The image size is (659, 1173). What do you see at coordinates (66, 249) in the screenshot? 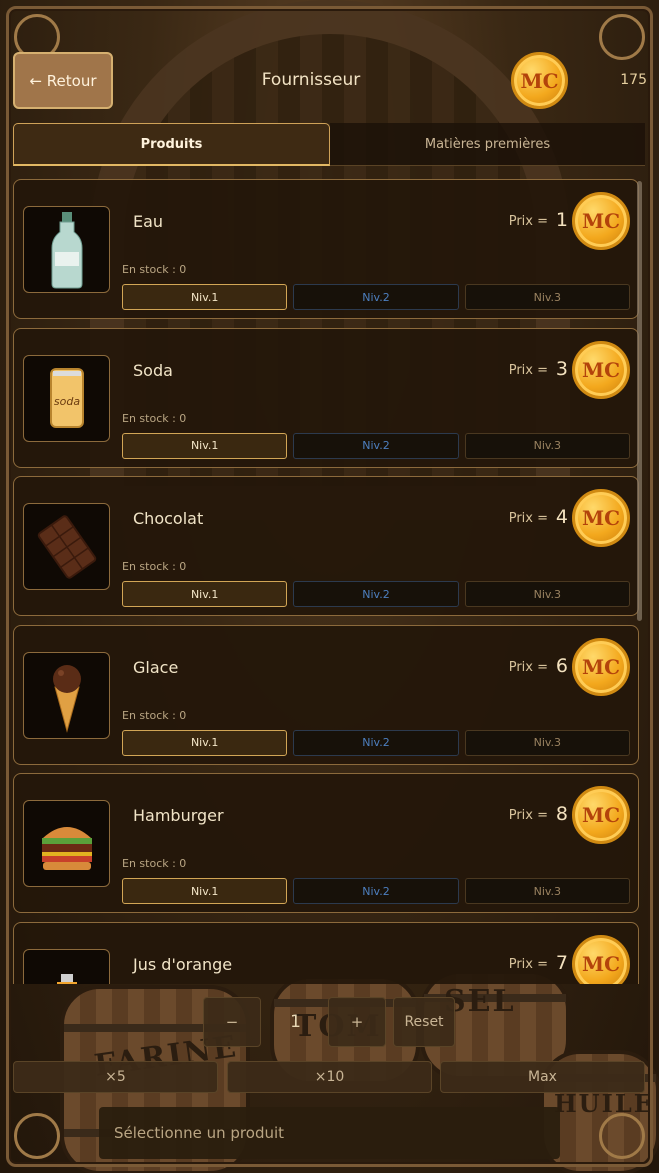
I see `water-bottle-icon` at bounding box center [66, 249].